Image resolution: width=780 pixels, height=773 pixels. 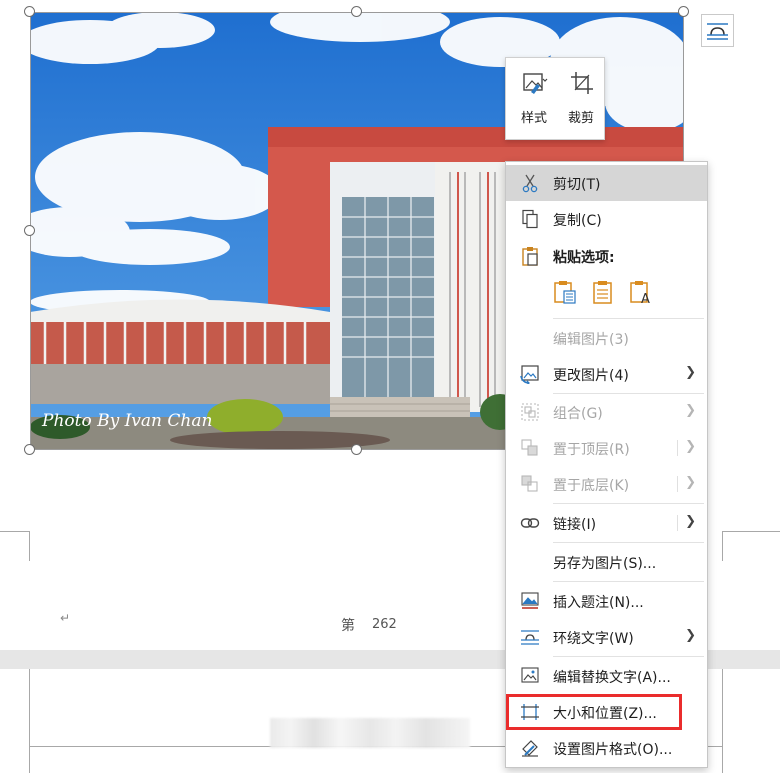 I want to click on link-icon, so click(x=530, y=523).